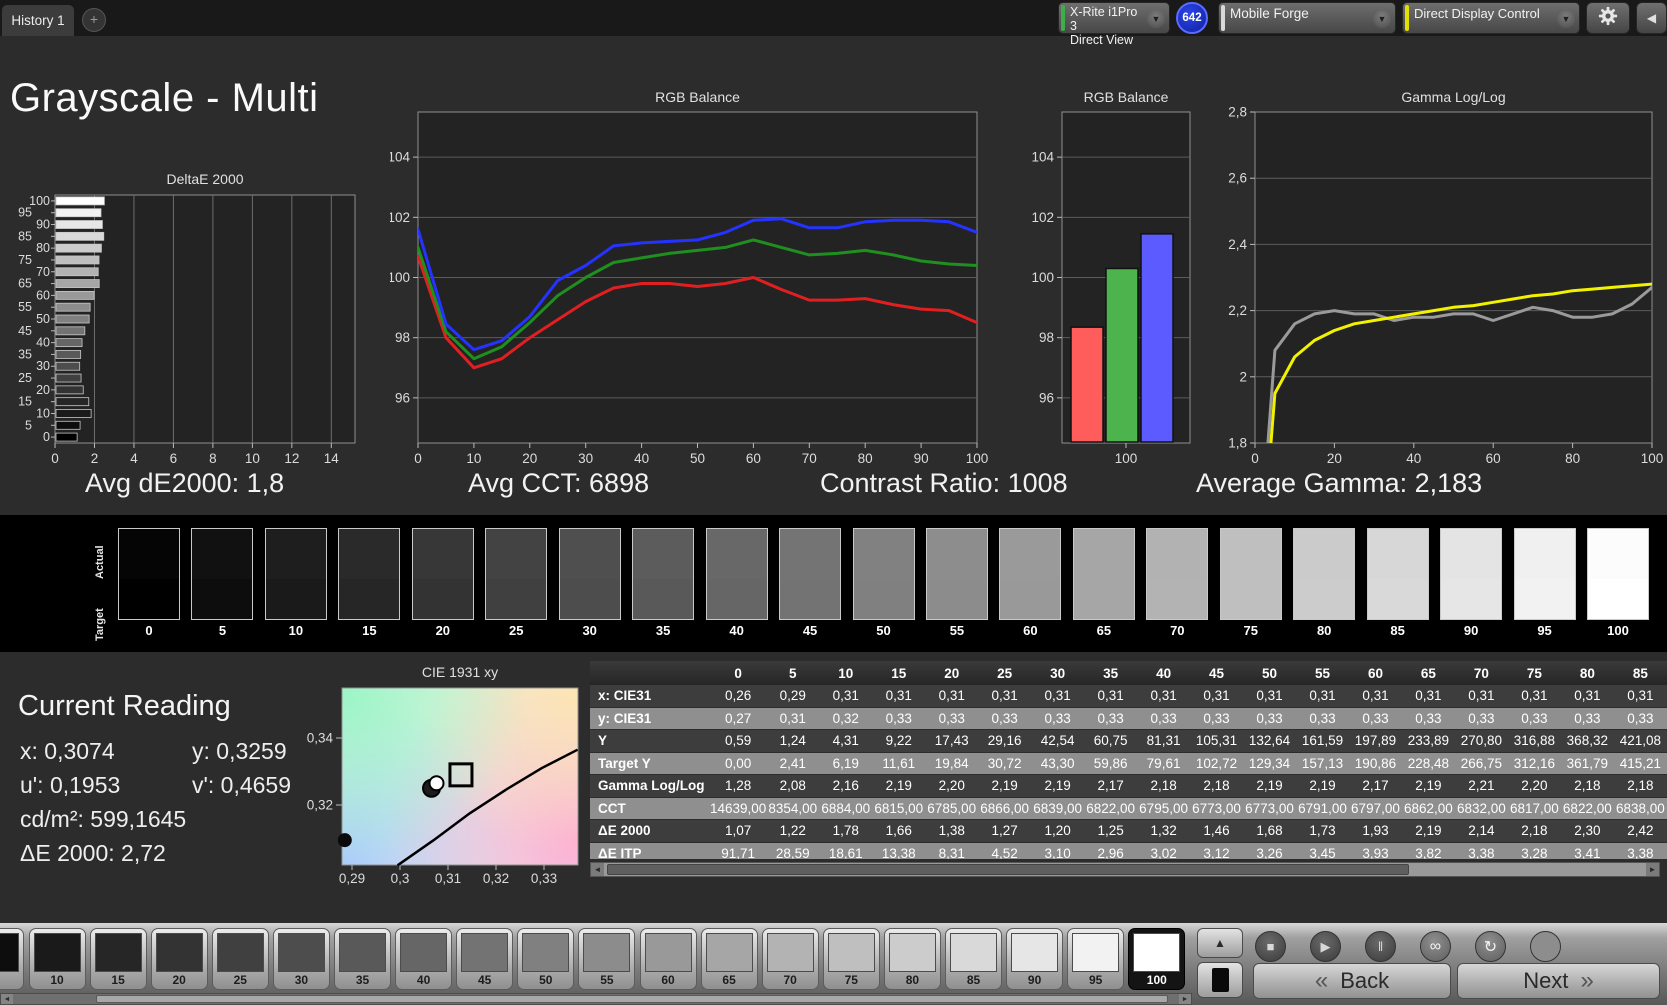 This screenshot has height=1005, width=1667. I want to click on pattern-window-button, so click(1220, 980).